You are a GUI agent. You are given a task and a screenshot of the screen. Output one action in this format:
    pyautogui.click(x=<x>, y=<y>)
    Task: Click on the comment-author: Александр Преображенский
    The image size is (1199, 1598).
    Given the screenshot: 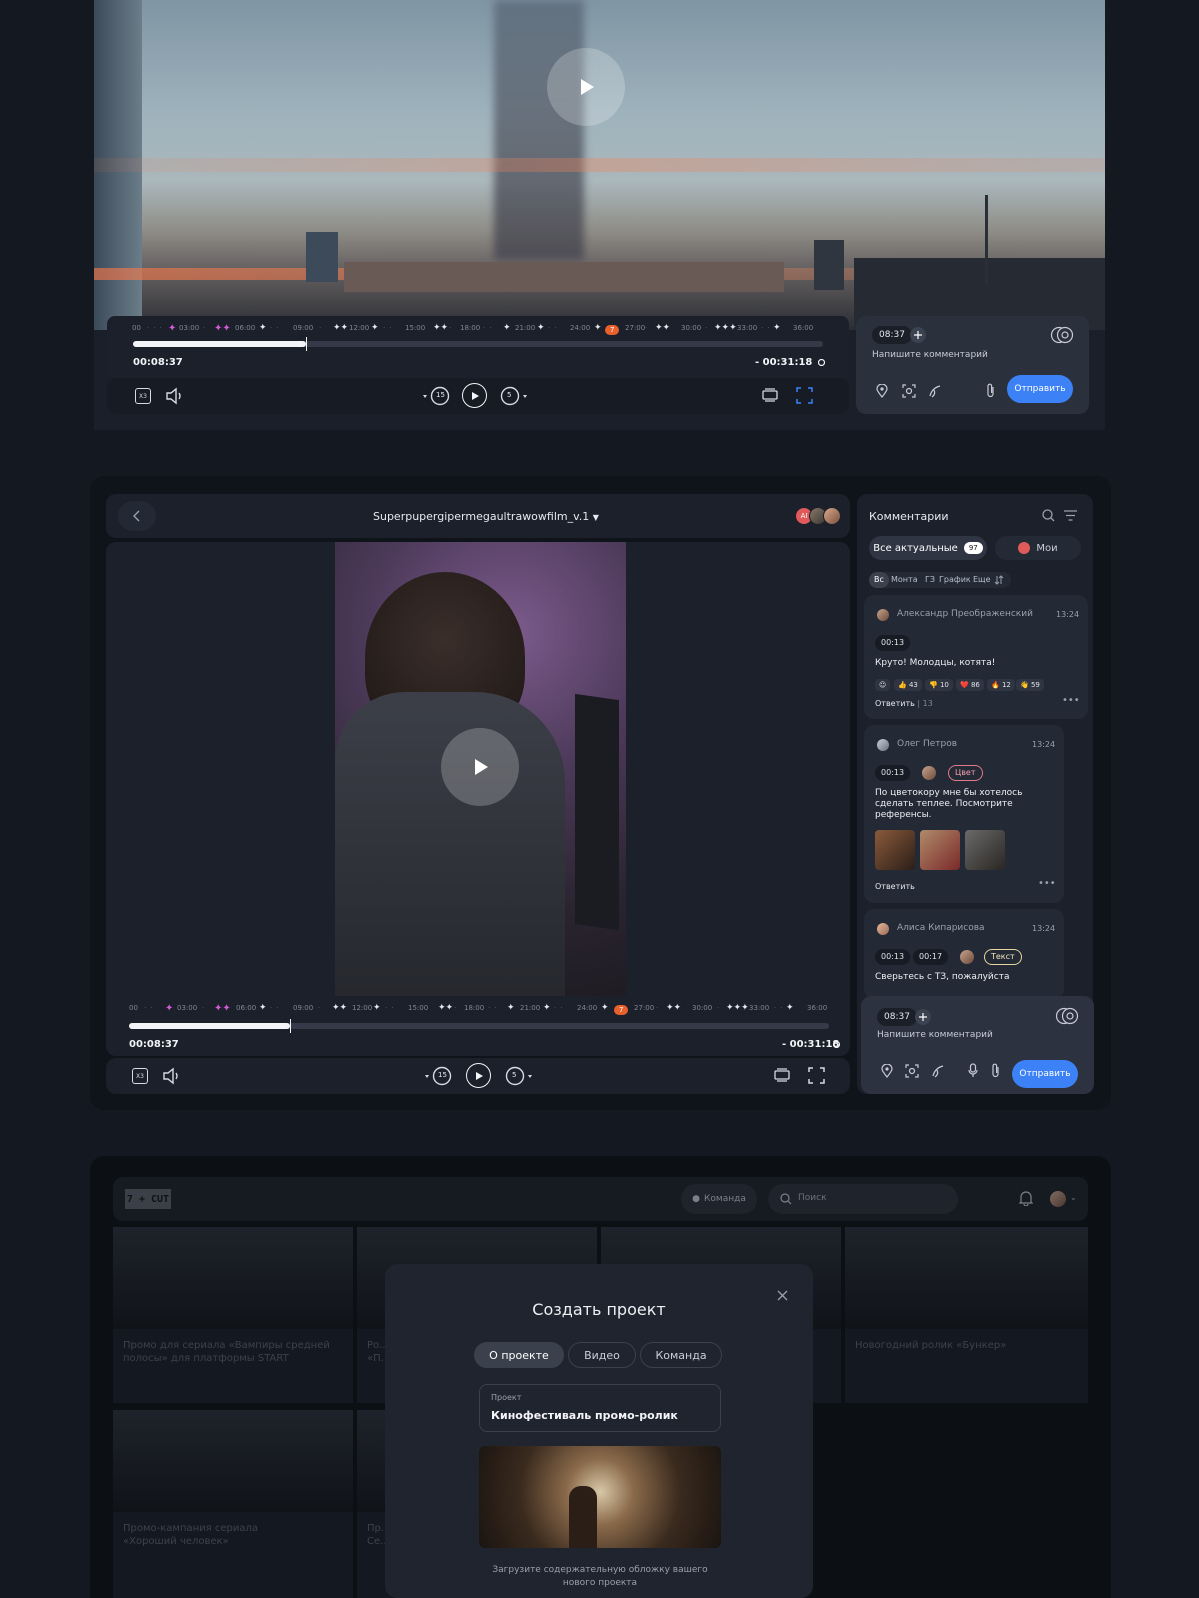 What is the action you would take?
    pyautogui.click(x=965, y=614)
    